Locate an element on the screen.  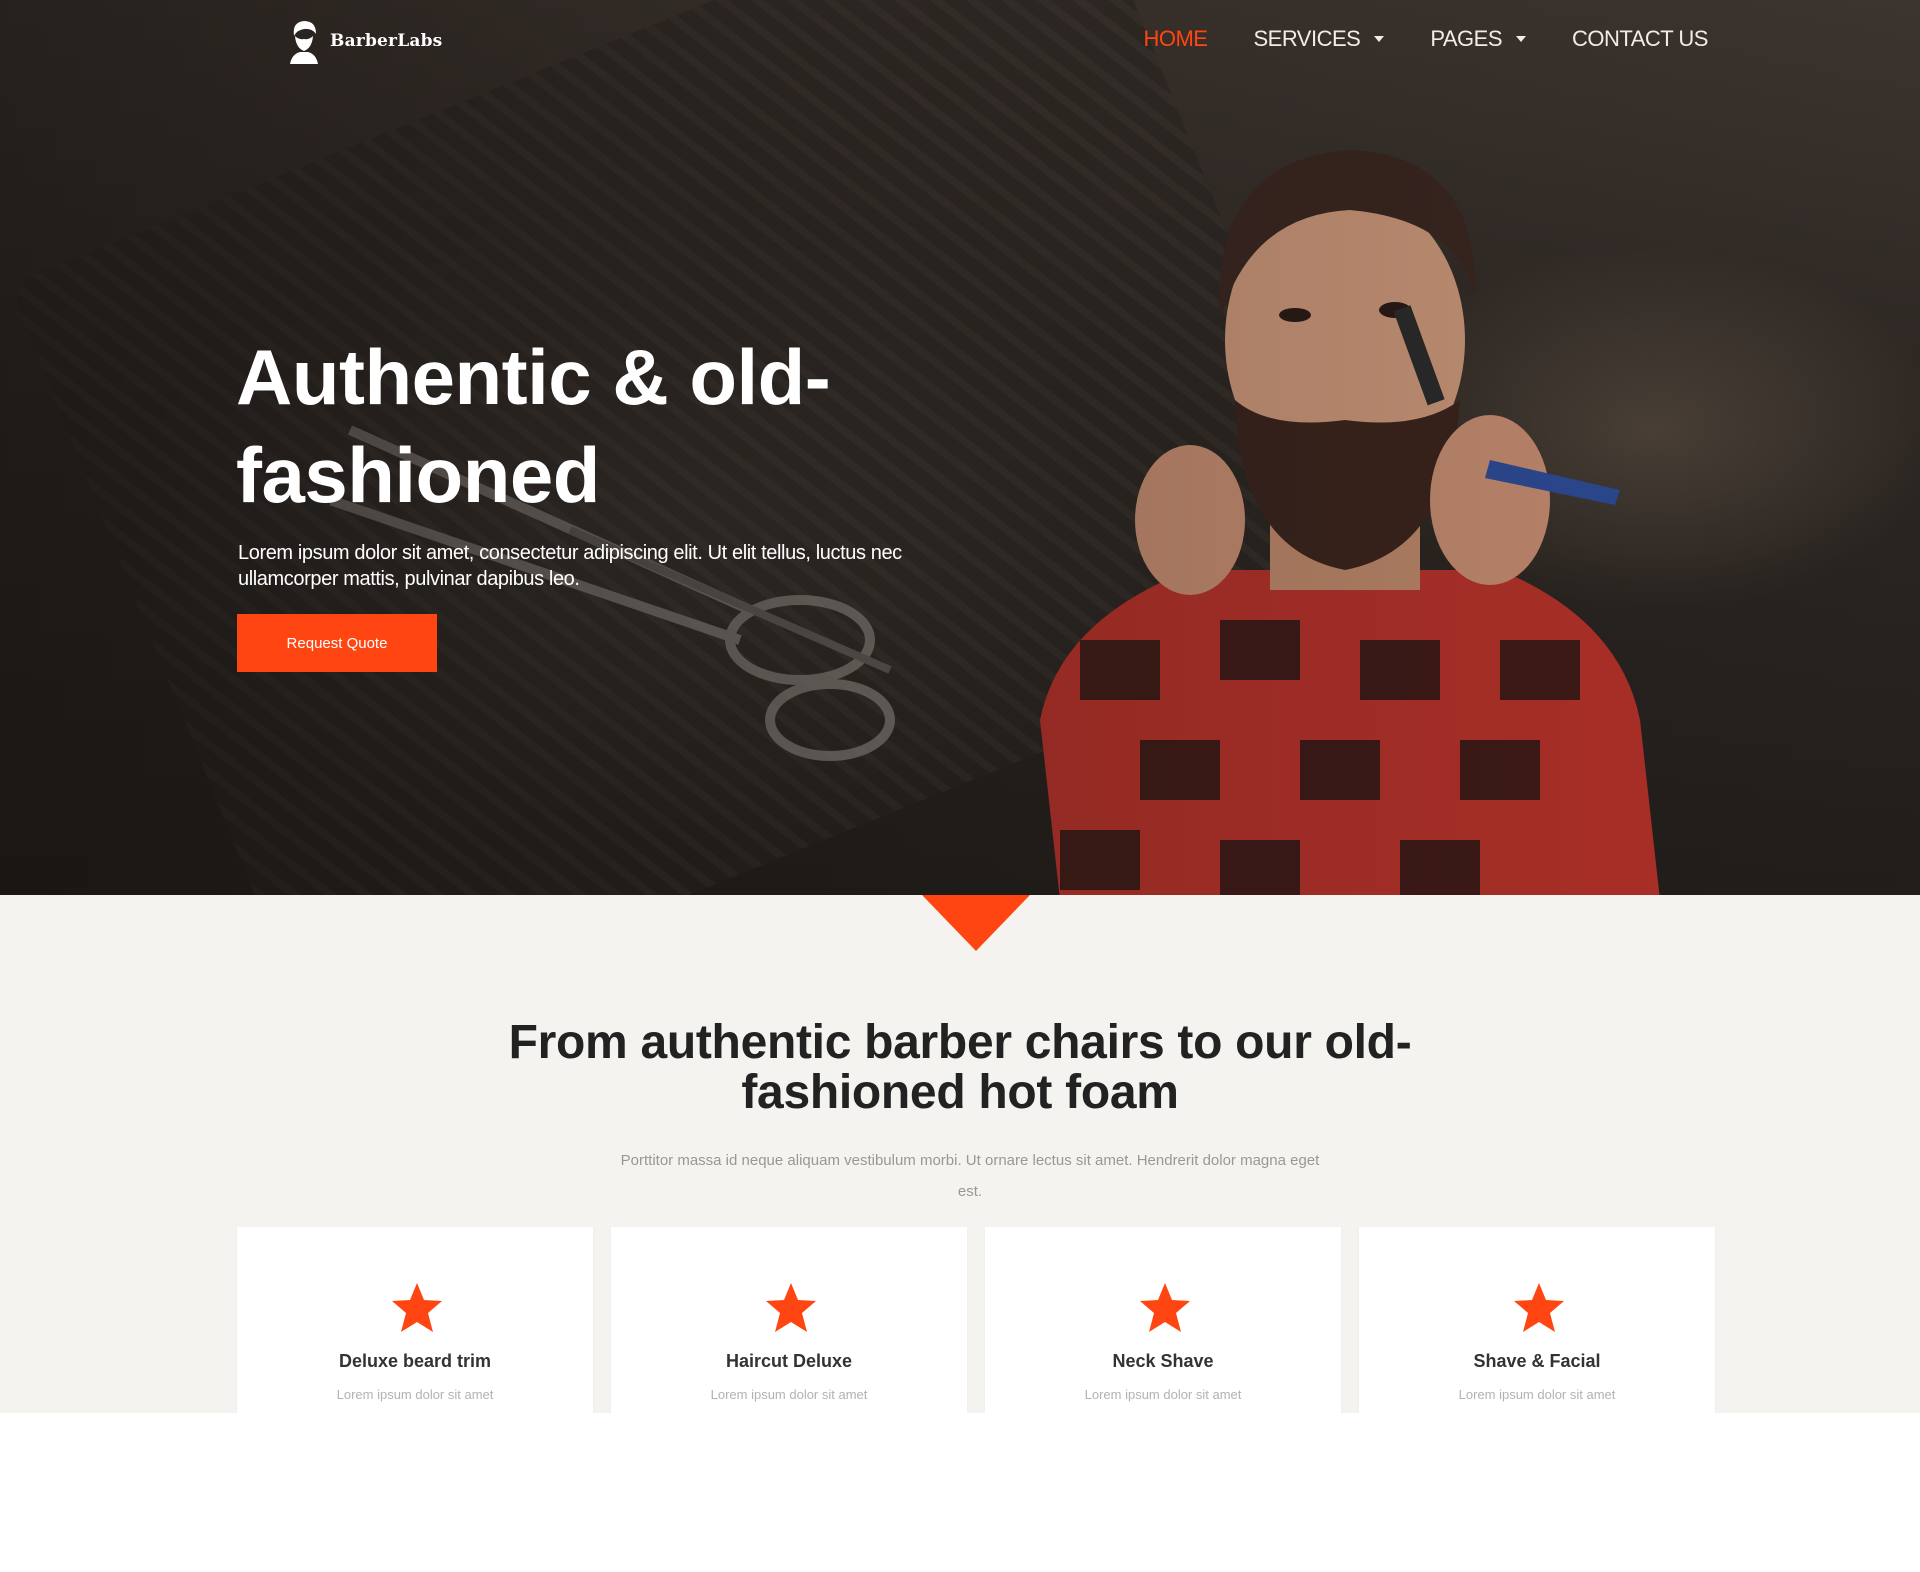
nav-item-home: HOME is located at coordinates (1175, 39).